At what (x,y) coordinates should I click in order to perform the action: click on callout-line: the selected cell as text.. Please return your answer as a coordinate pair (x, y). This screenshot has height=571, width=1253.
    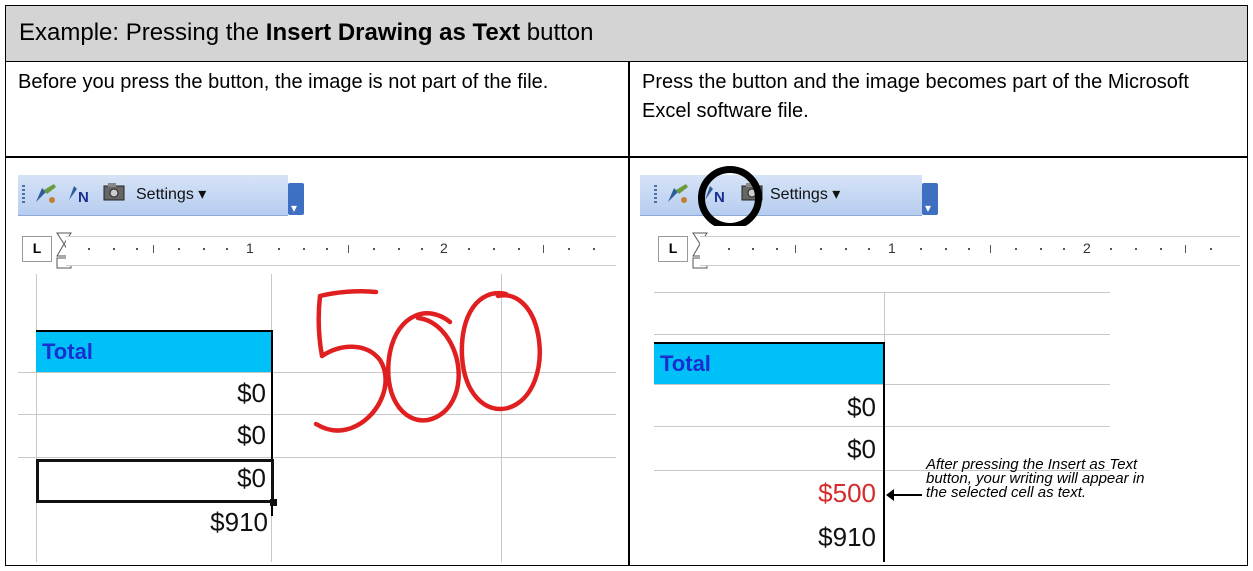
    Looking at the image, I should click on (1006, 492).